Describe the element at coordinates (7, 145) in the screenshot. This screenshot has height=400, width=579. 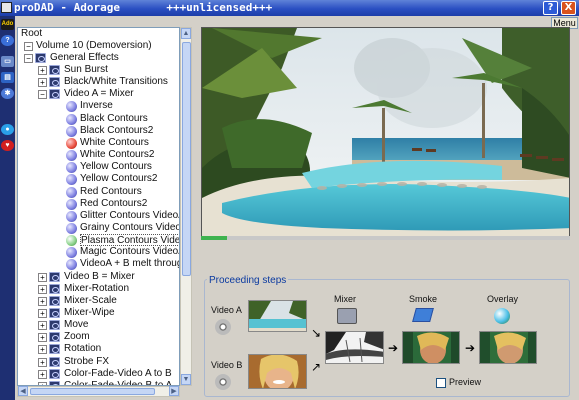
I see `heart-icon: ♥` at that location.